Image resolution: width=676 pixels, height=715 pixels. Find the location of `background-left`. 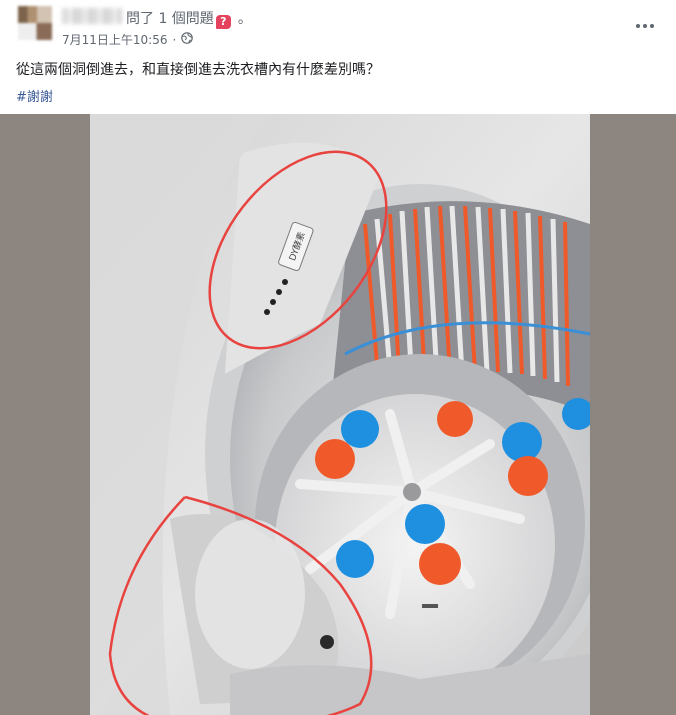

background-left is located at coordinates (45, 414).